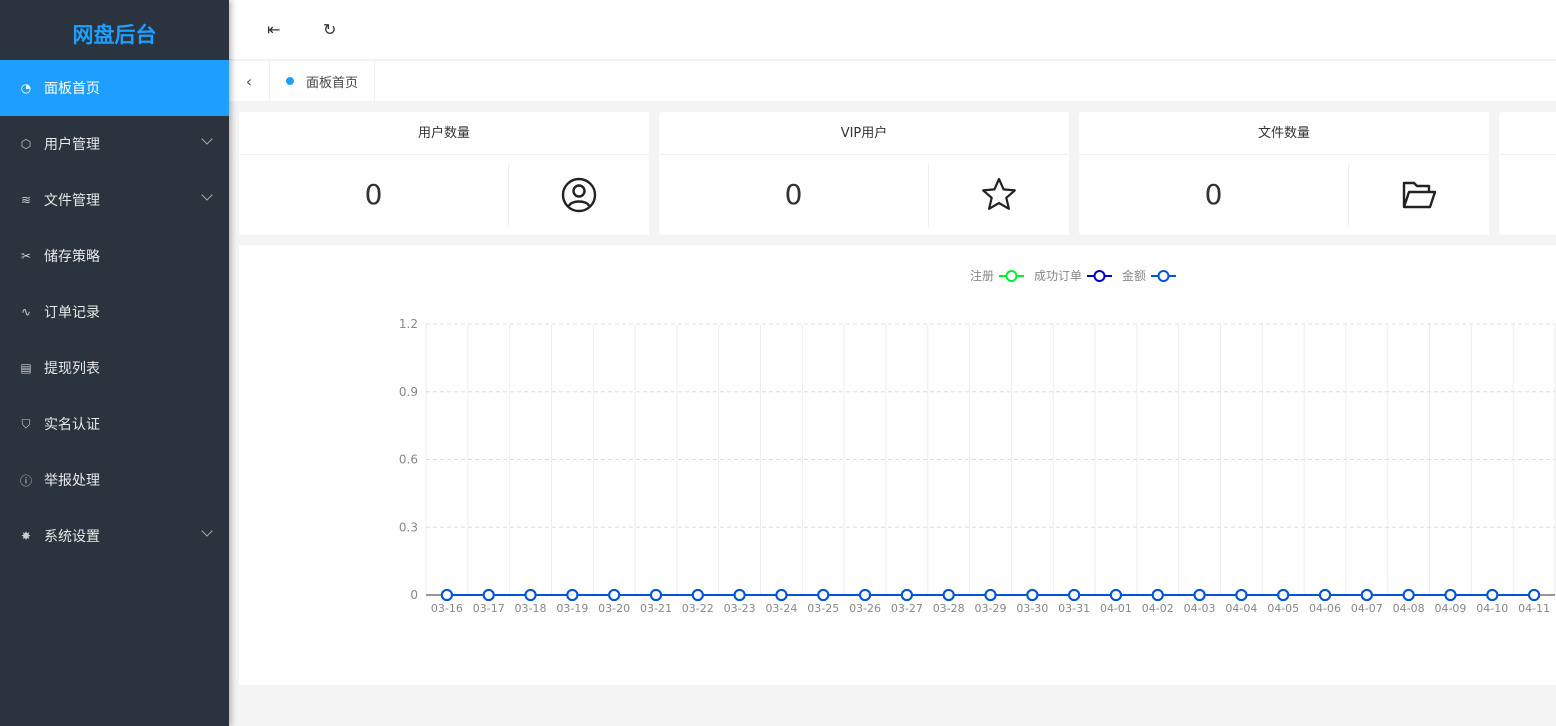 This screenshot has width=1556, height=726. What do you see at coordinates (1032, 608) in the screenshot?
I see `x-tick-label: 03-30` at bounding box center [1032, 608].